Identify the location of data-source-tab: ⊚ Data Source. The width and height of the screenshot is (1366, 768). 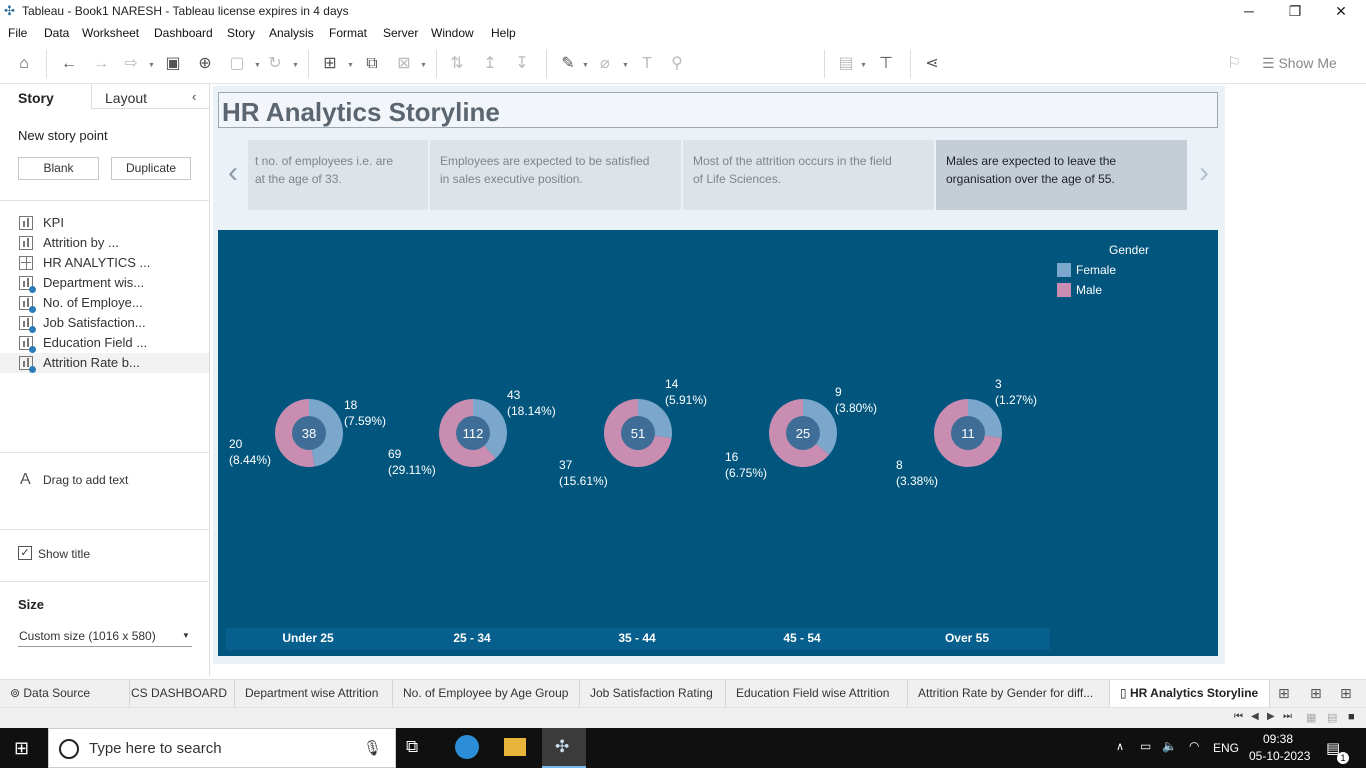
(65, 694).